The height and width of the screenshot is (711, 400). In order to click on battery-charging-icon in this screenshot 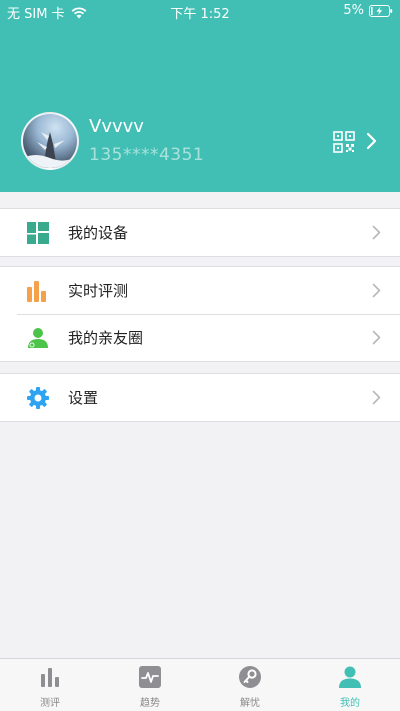, I will do `click(381, 10)`.